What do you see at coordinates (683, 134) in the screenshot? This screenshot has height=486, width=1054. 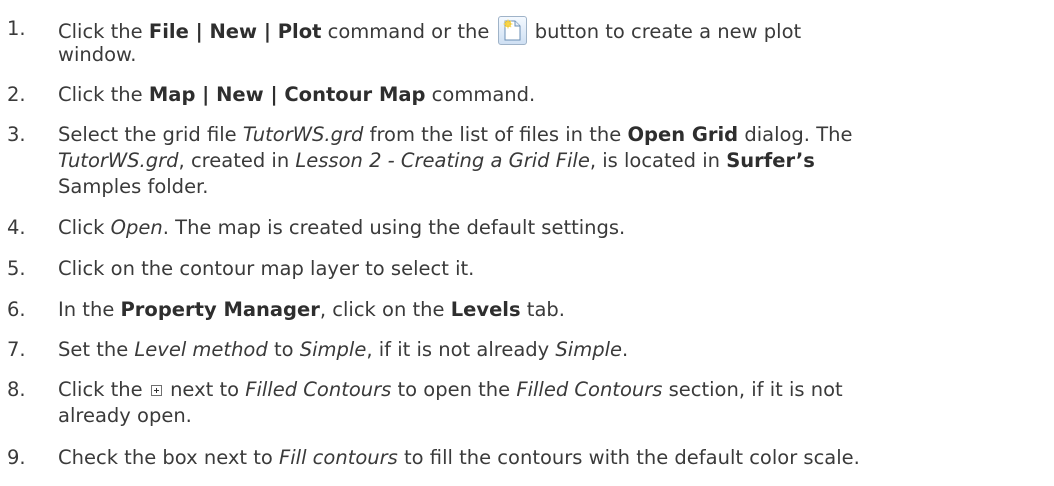 I see `dialog-name: Open Grid` at bounding box center [683, 134].